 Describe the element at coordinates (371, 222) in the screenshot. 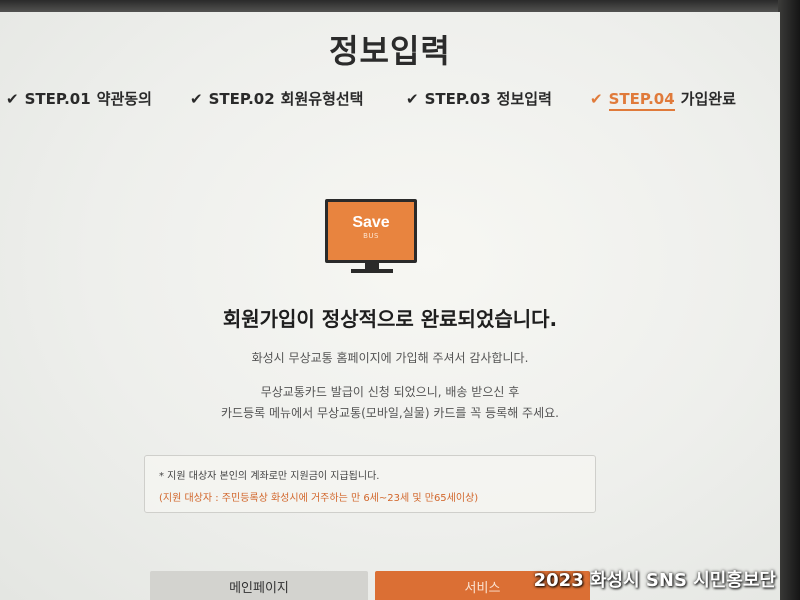

I see `logo-text: Save` at that location.